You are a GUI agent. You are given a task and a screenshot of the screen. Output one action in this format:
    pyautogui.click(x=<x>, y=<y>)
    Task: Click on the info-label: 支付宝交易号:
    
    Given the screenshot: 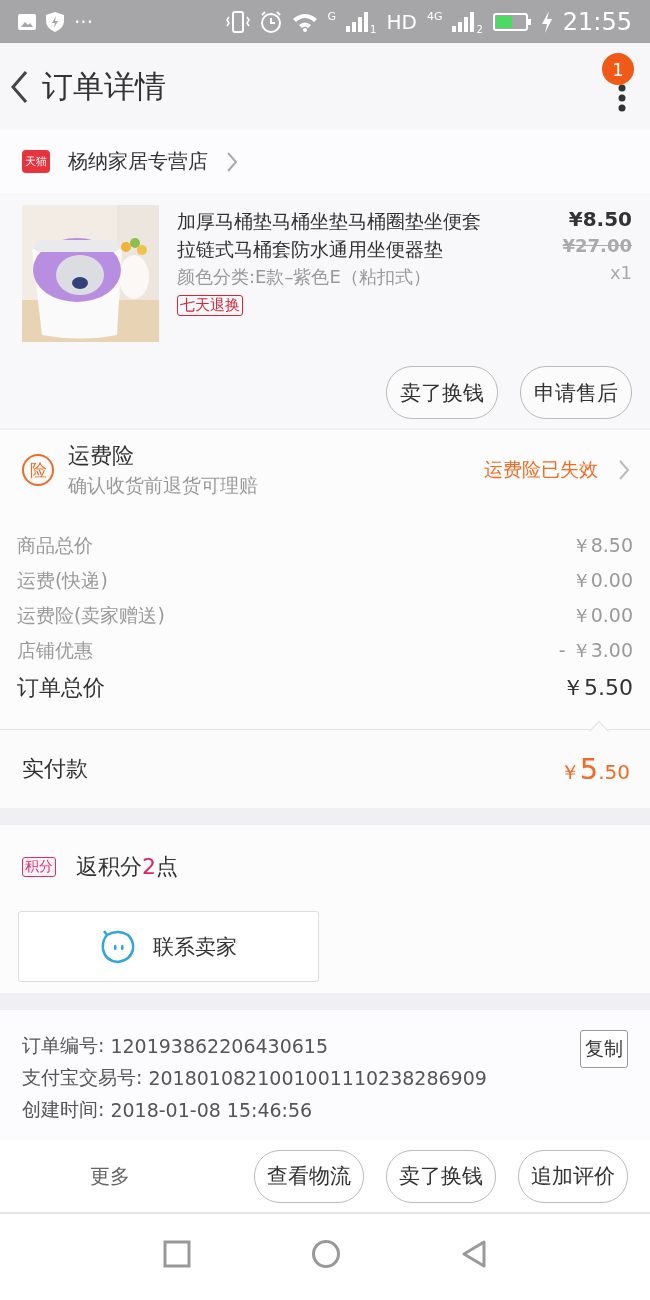 What is the action you would take?
    pyautogui.click(x=82, y=1077)
    